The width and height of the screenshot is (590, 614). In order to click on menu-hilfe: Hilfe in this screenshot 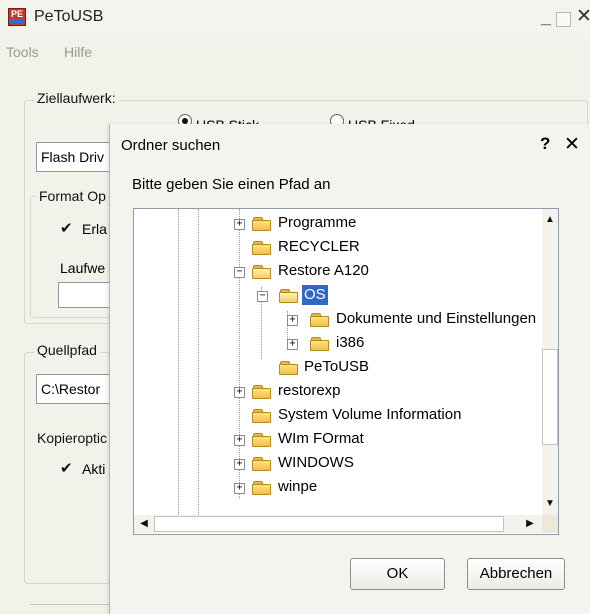, I will do `click(78, 52)`.